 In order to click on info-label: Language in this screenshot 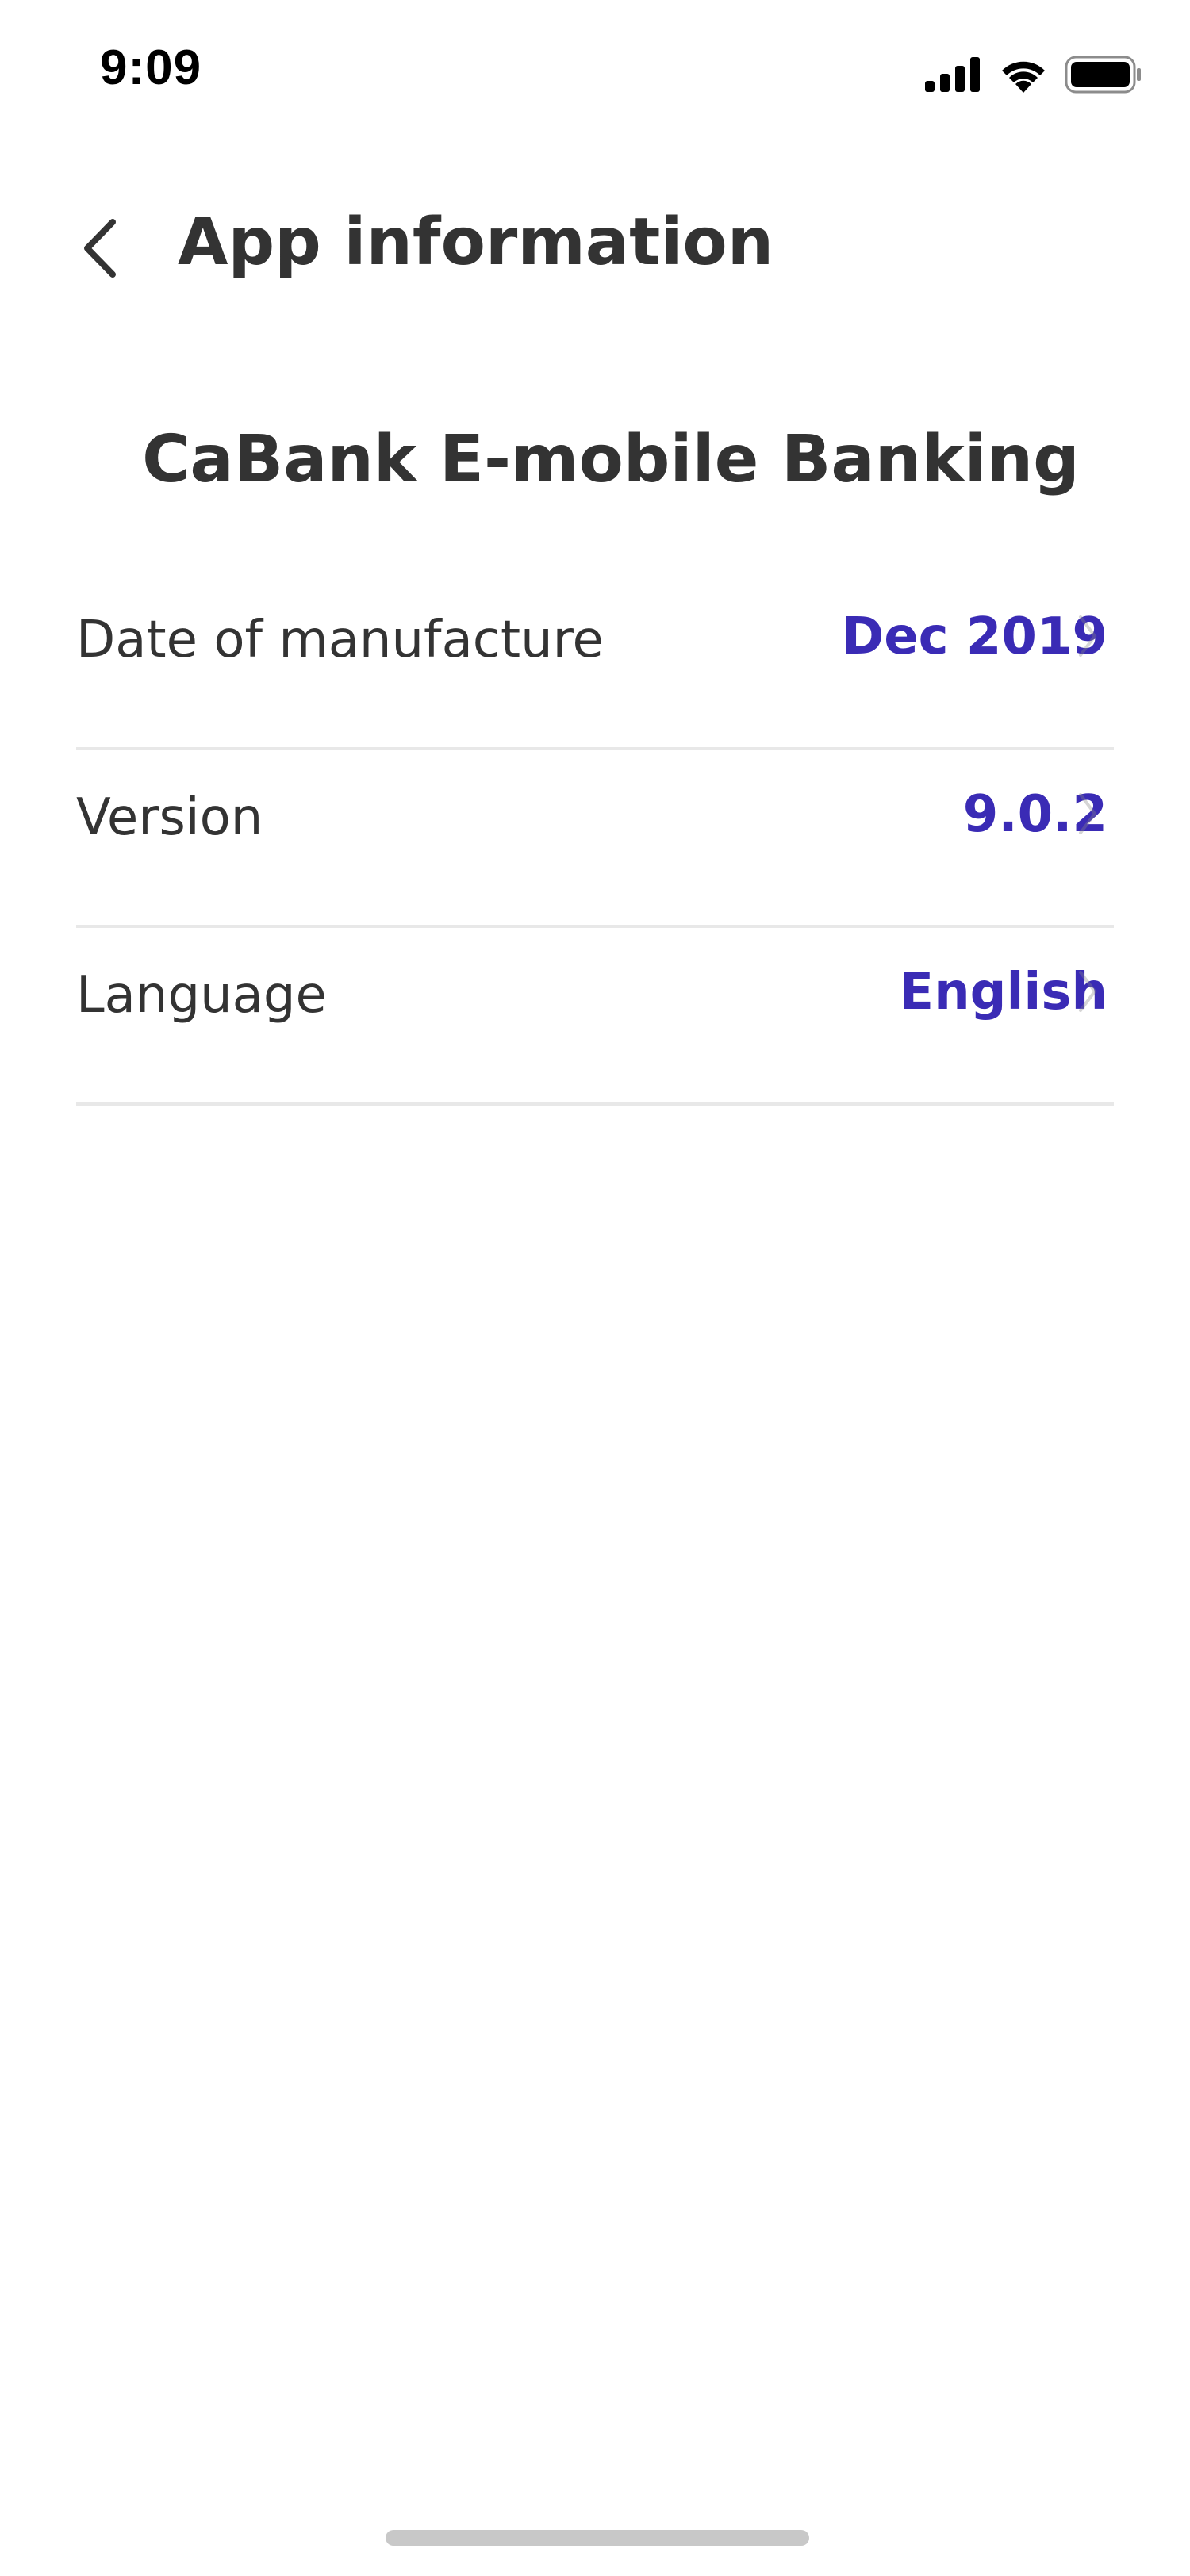, I will do `click(201, 995)`.